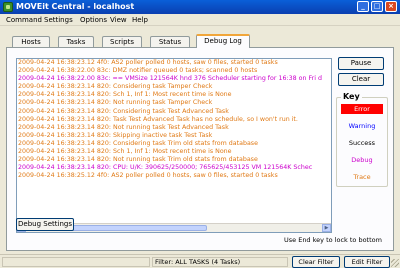  Describe the element at coordinates (333, 240) in the screenshot. I see `lock-to-bottom-hint: Use End key to lock to bottom` at that location.